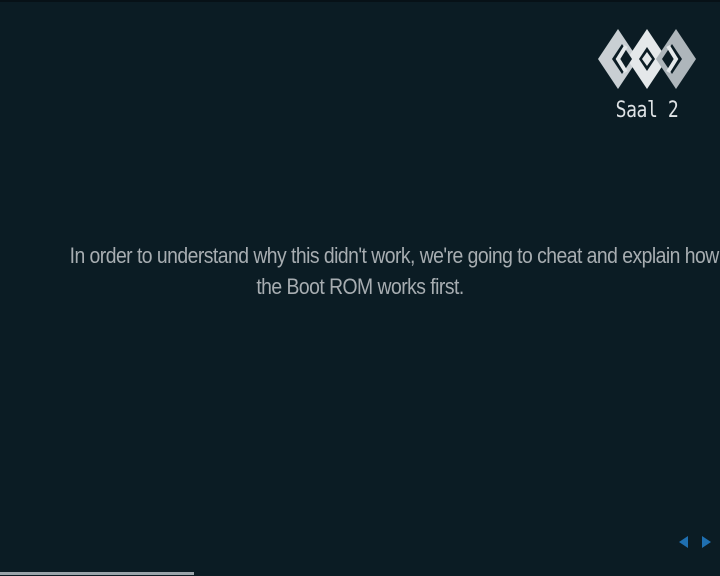  What do you see at coordinates (360, 1) in the screenshot?
I see `frame-top-edge` at bounding box center [360, 1].